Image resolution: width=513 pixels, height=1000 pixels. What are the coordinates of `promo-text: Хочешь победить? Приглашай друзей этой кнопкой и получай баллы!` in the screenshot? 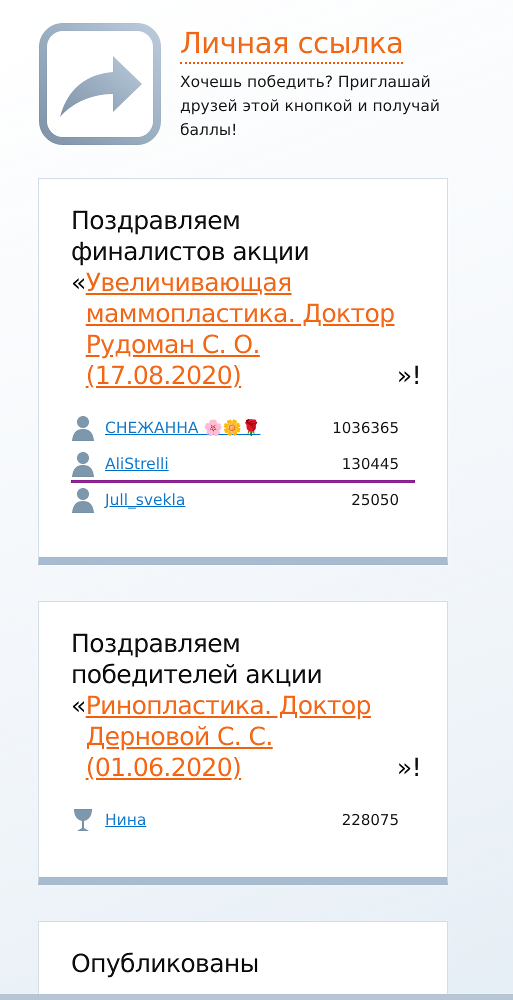 It's located at (310, 106).